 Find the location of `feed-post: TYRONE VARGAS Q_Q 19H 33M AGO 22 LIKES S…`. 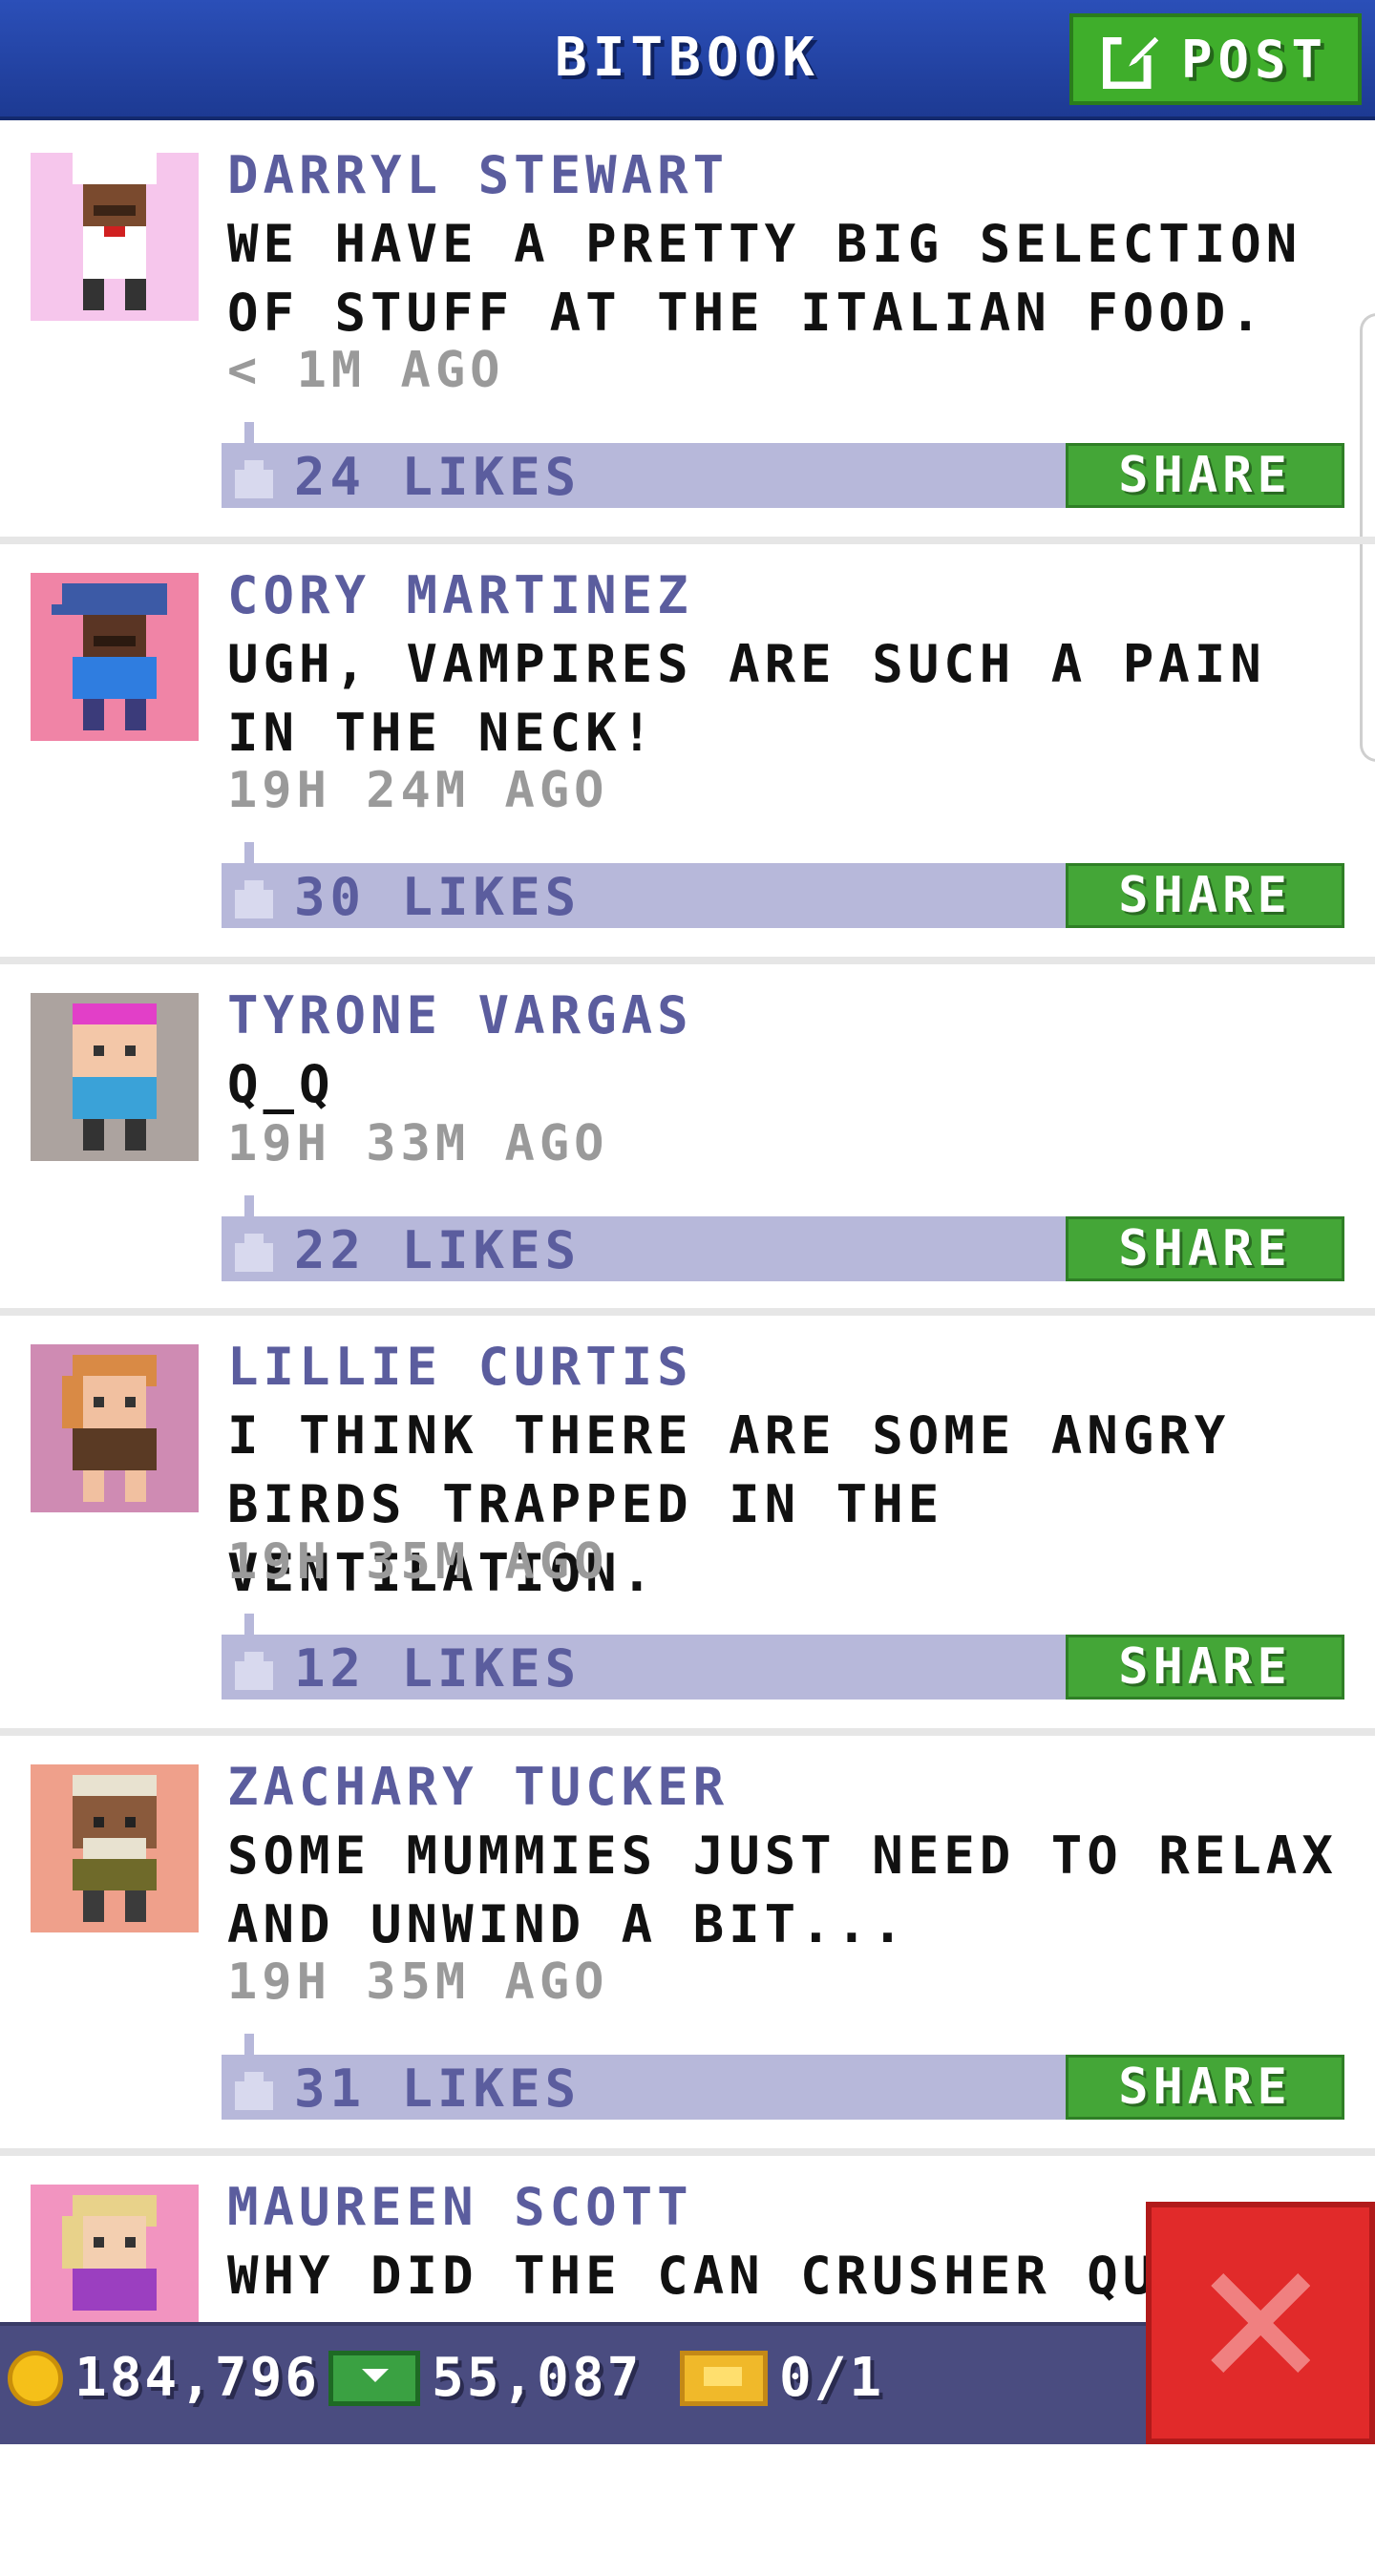

feed-post: TYRONE VARGAS Q_Q 19H 33M AGO 22 LIKES S… is located at coordinates (687, 1140).